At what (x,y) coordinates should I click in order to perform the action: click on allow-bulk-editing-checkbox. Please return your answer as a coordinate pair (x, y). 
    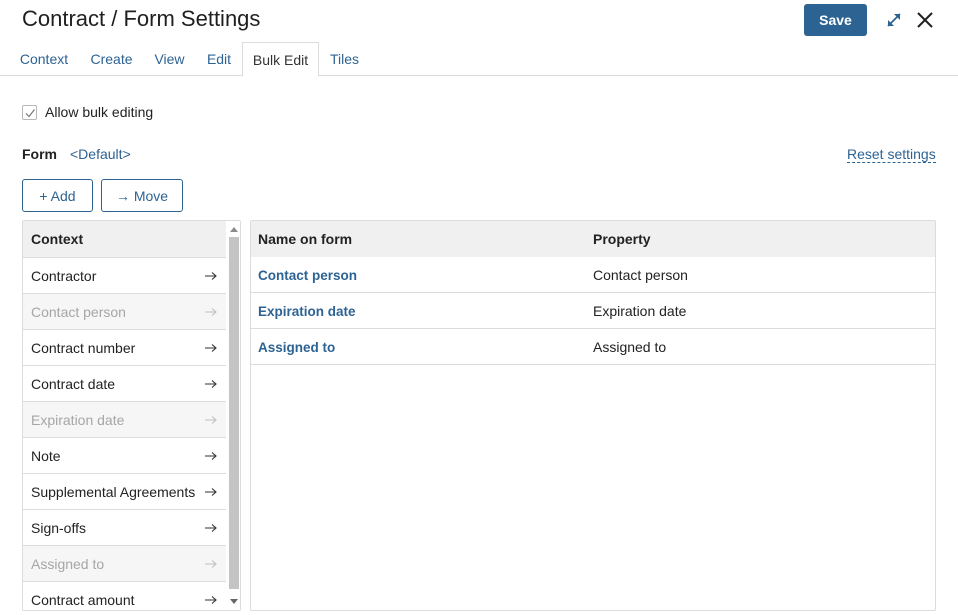
    Looking at the image, I should click on (29, 112).